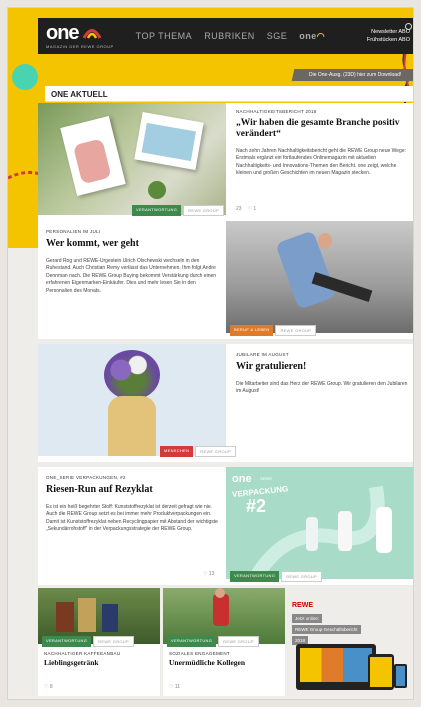  I want to click on magazine-cover-left, so click(93, 156).